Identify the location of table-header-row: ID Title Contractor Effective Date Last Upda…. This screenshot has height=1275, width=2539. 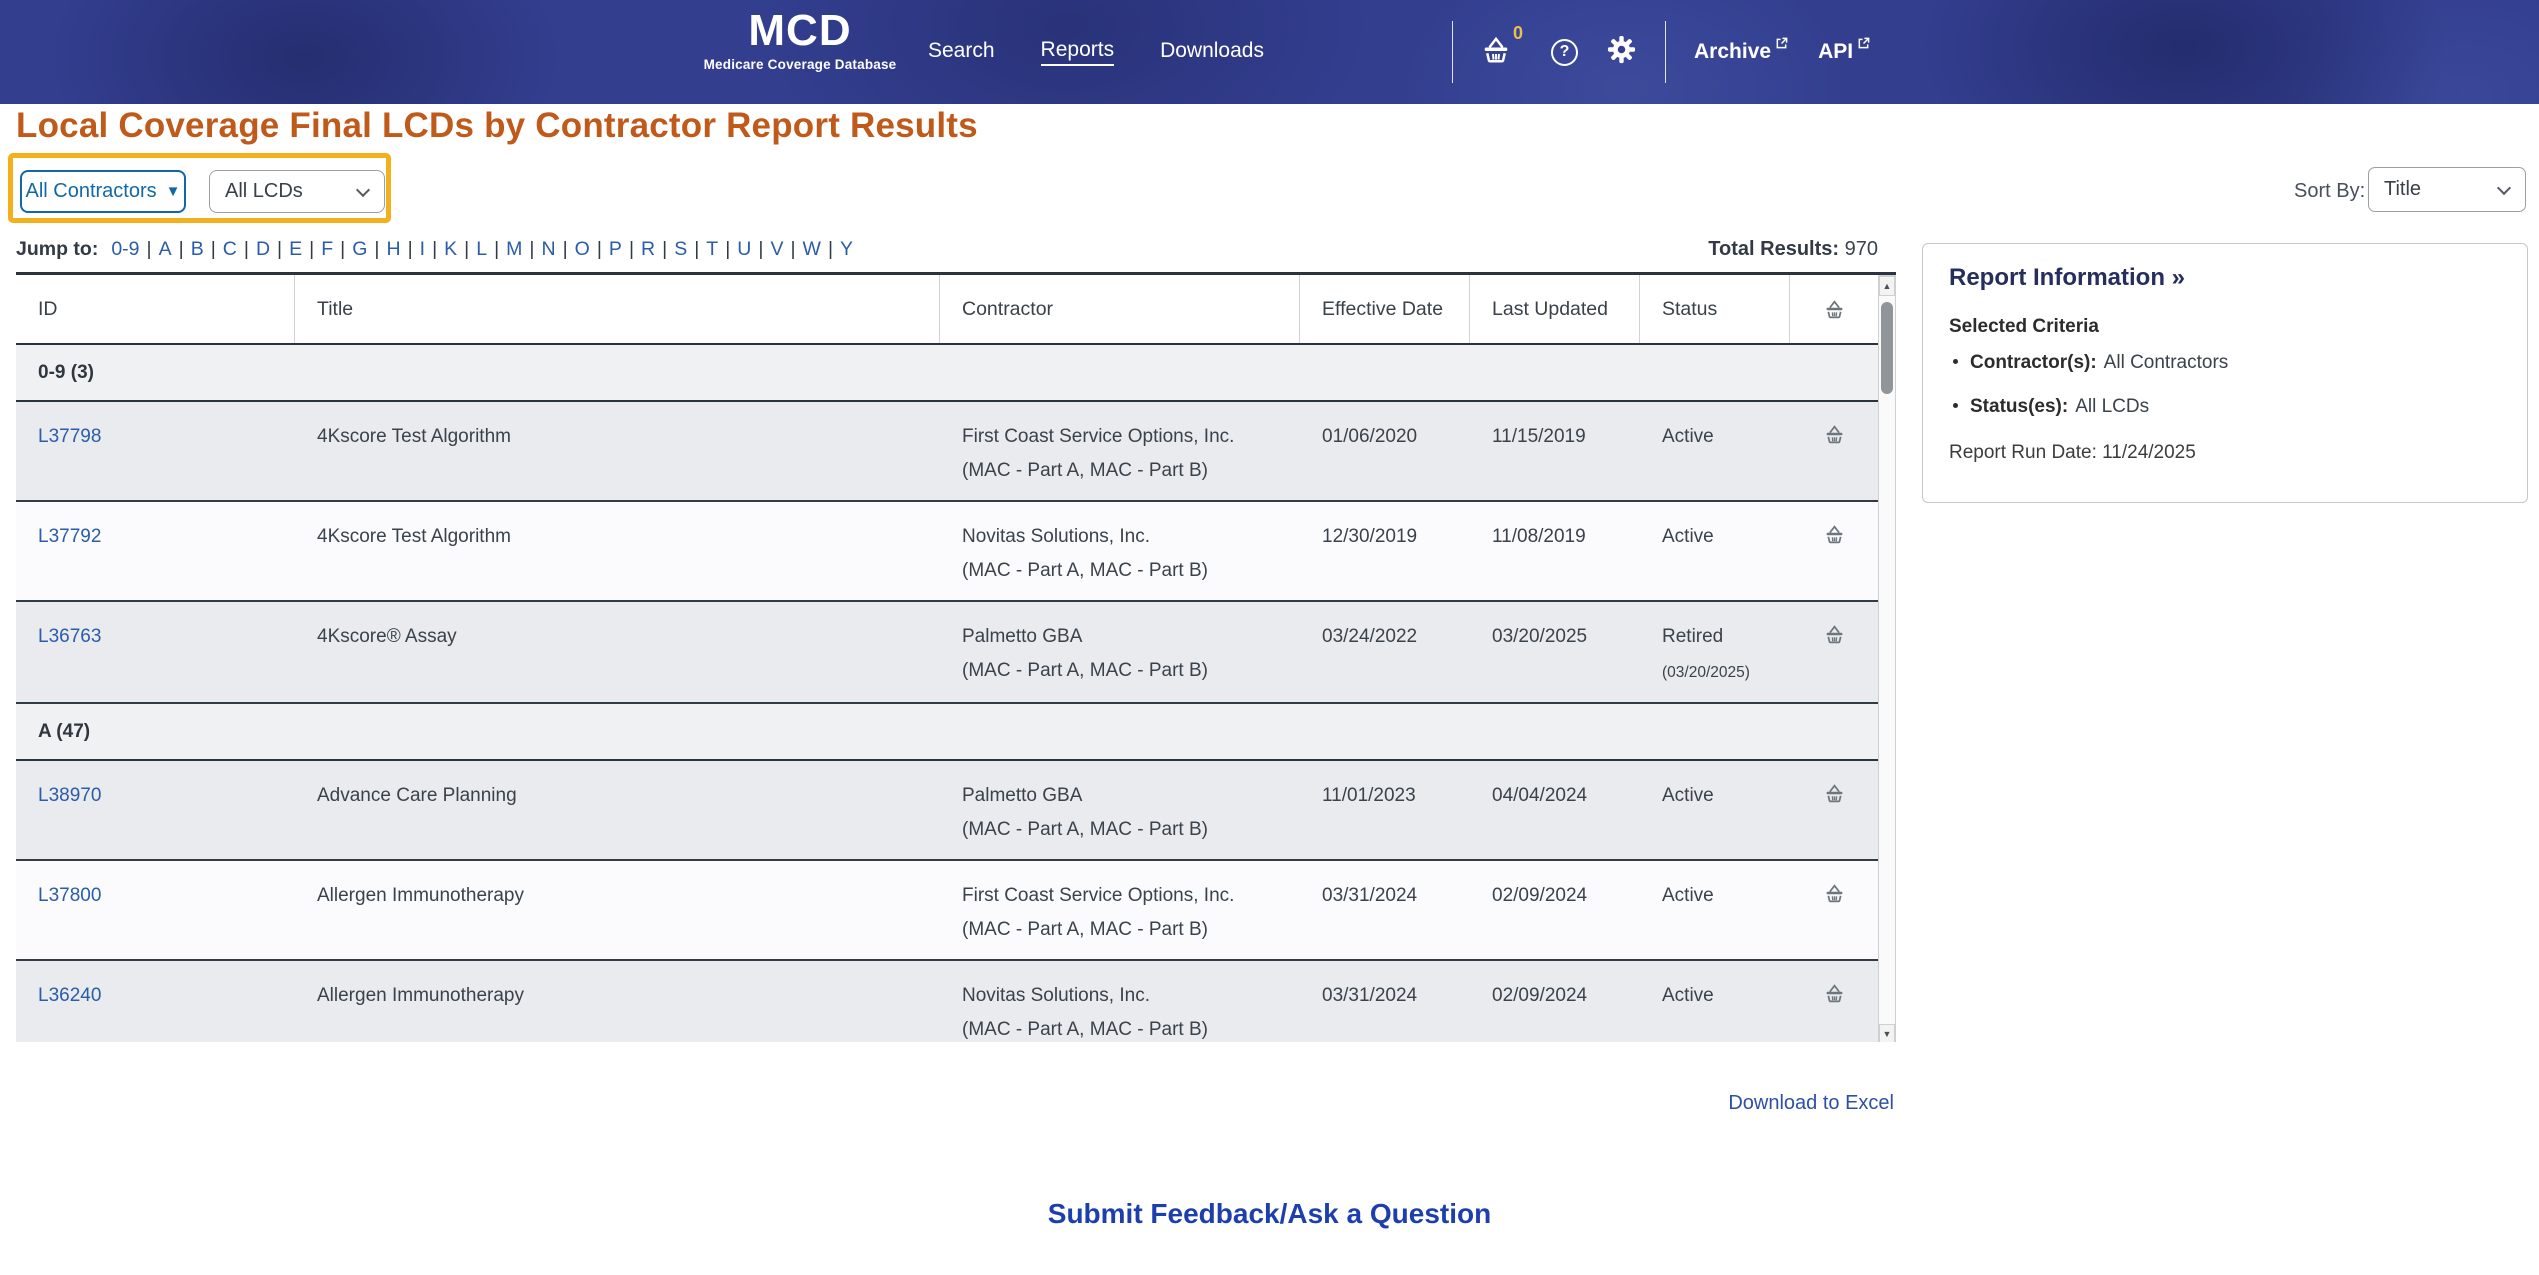
(947, 310).